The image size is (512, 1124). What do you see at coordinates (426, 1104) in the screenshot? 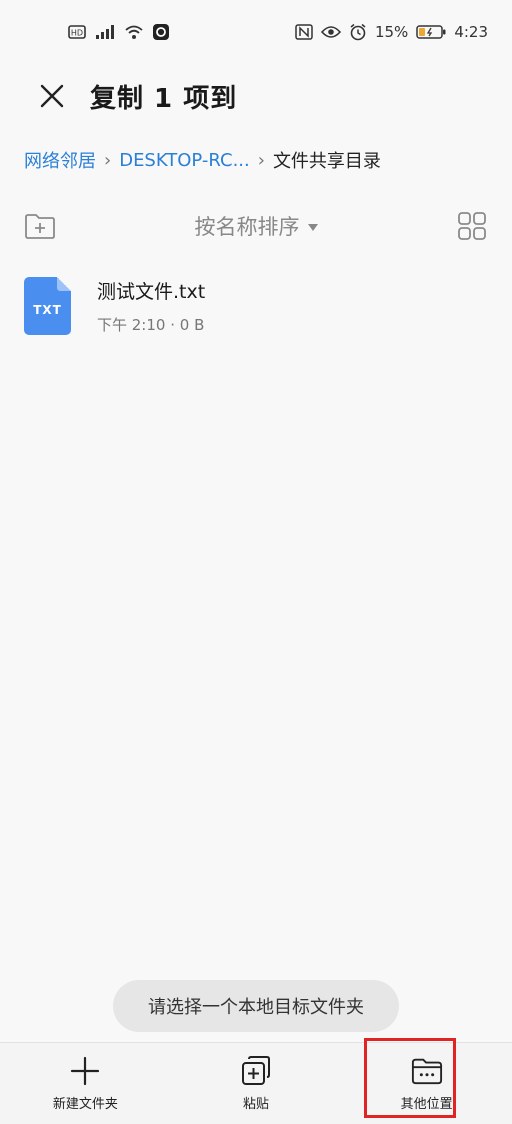
I see `other-location-label: 其他位置` at bounding box center [426, 1104].